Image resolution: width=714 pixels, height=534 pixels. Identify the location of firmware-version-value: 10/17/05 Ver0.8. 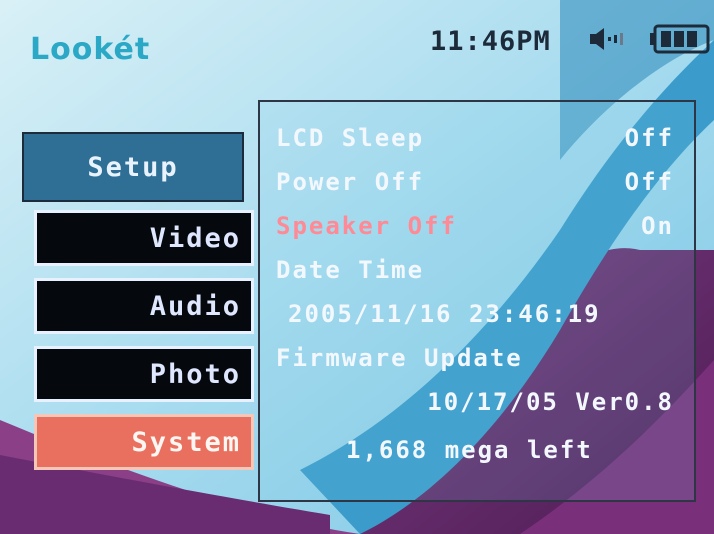
(550, 402).